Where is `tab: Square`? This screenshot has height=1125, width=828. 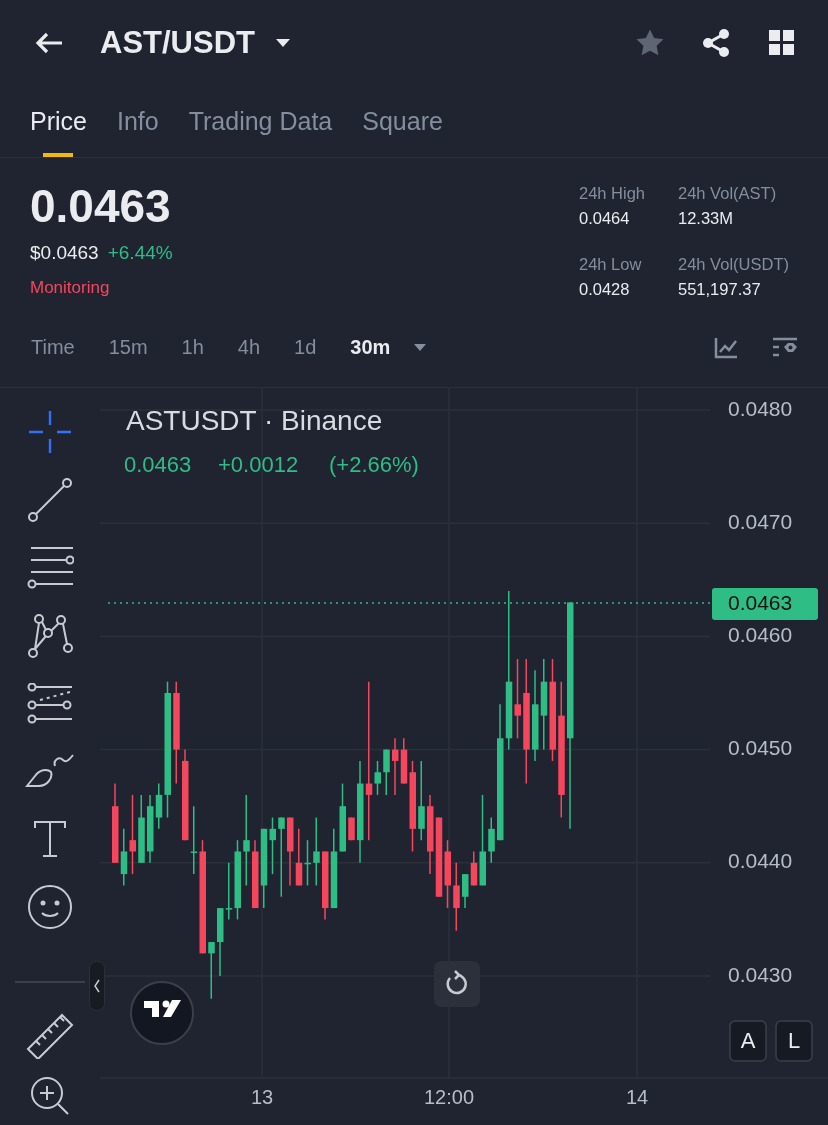 tab: Square is located at coordinates (402, 121).